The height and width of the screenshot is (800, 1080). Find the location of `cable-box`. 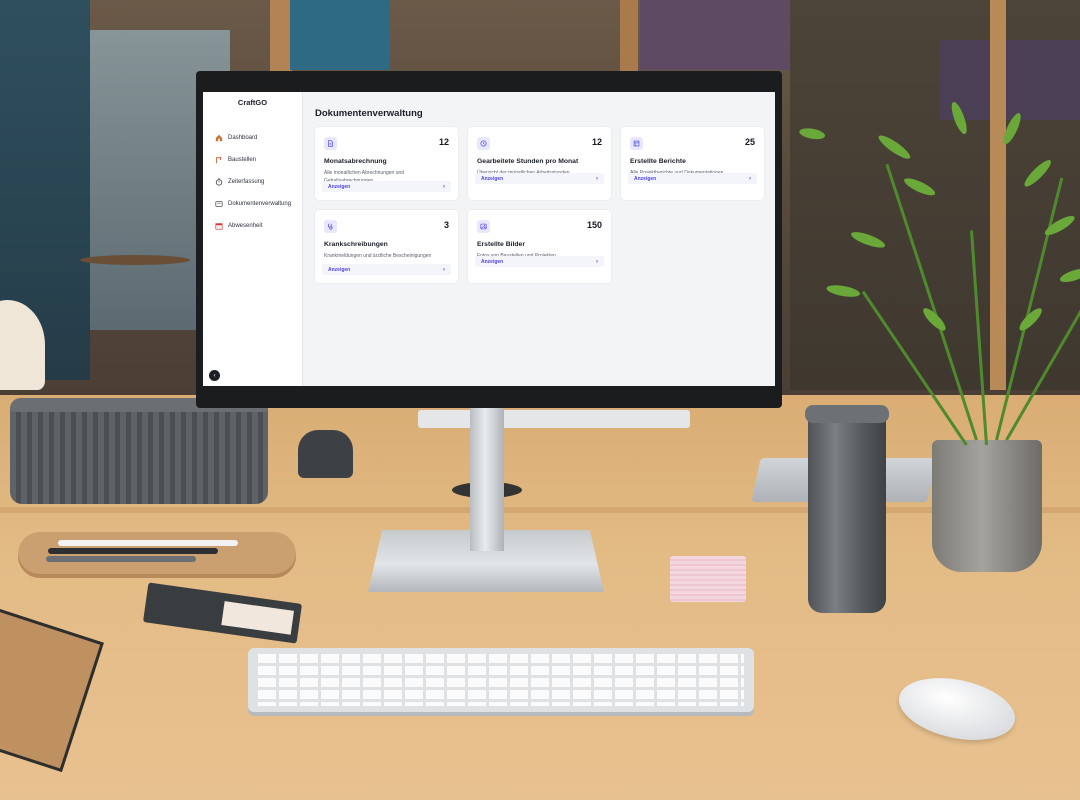

cable-box is located at coordinates (139, 451).